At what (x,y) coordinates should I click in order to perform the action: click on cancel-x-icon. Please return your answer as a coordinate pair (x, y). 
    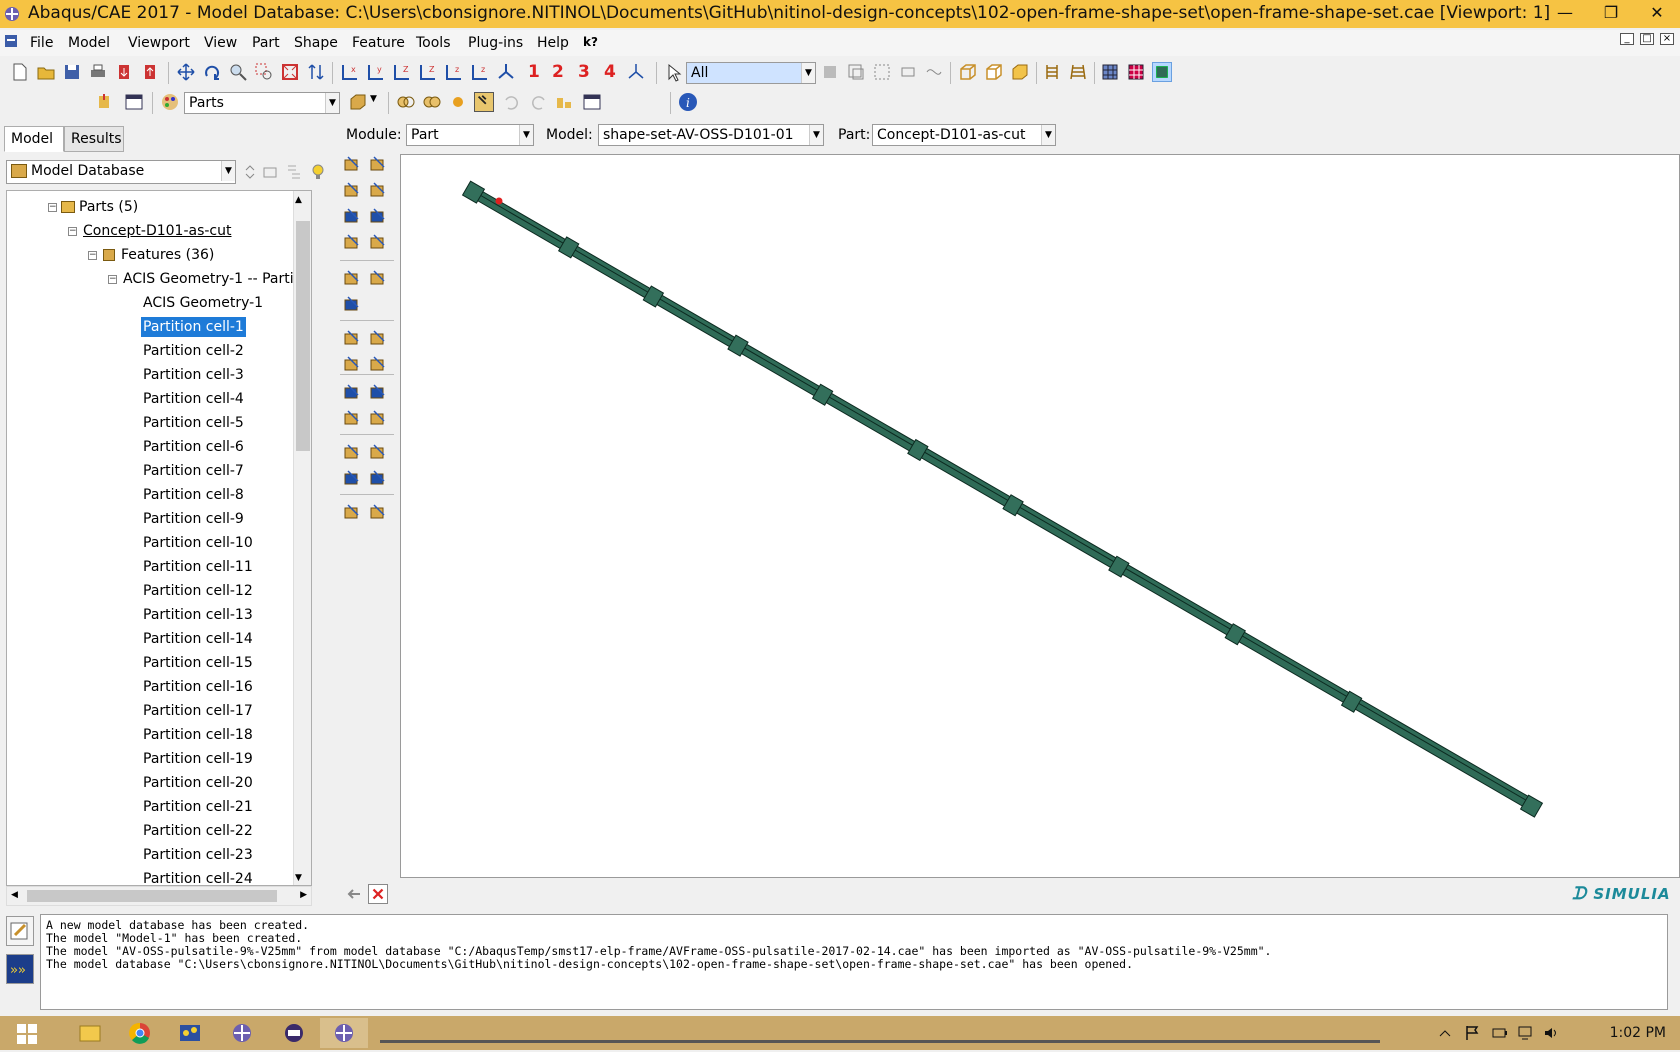
    Looking at the image, I should click on (378, 894).